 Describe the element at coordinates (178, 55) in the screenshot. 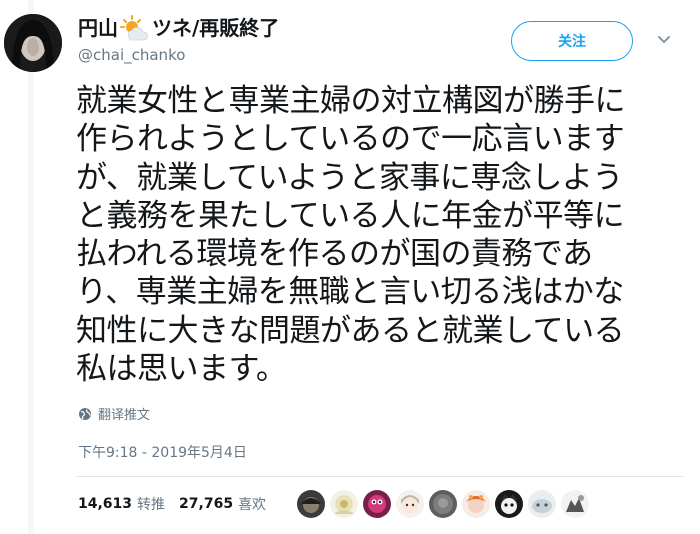

I see `user-handle: @chai_chanko` at that location.